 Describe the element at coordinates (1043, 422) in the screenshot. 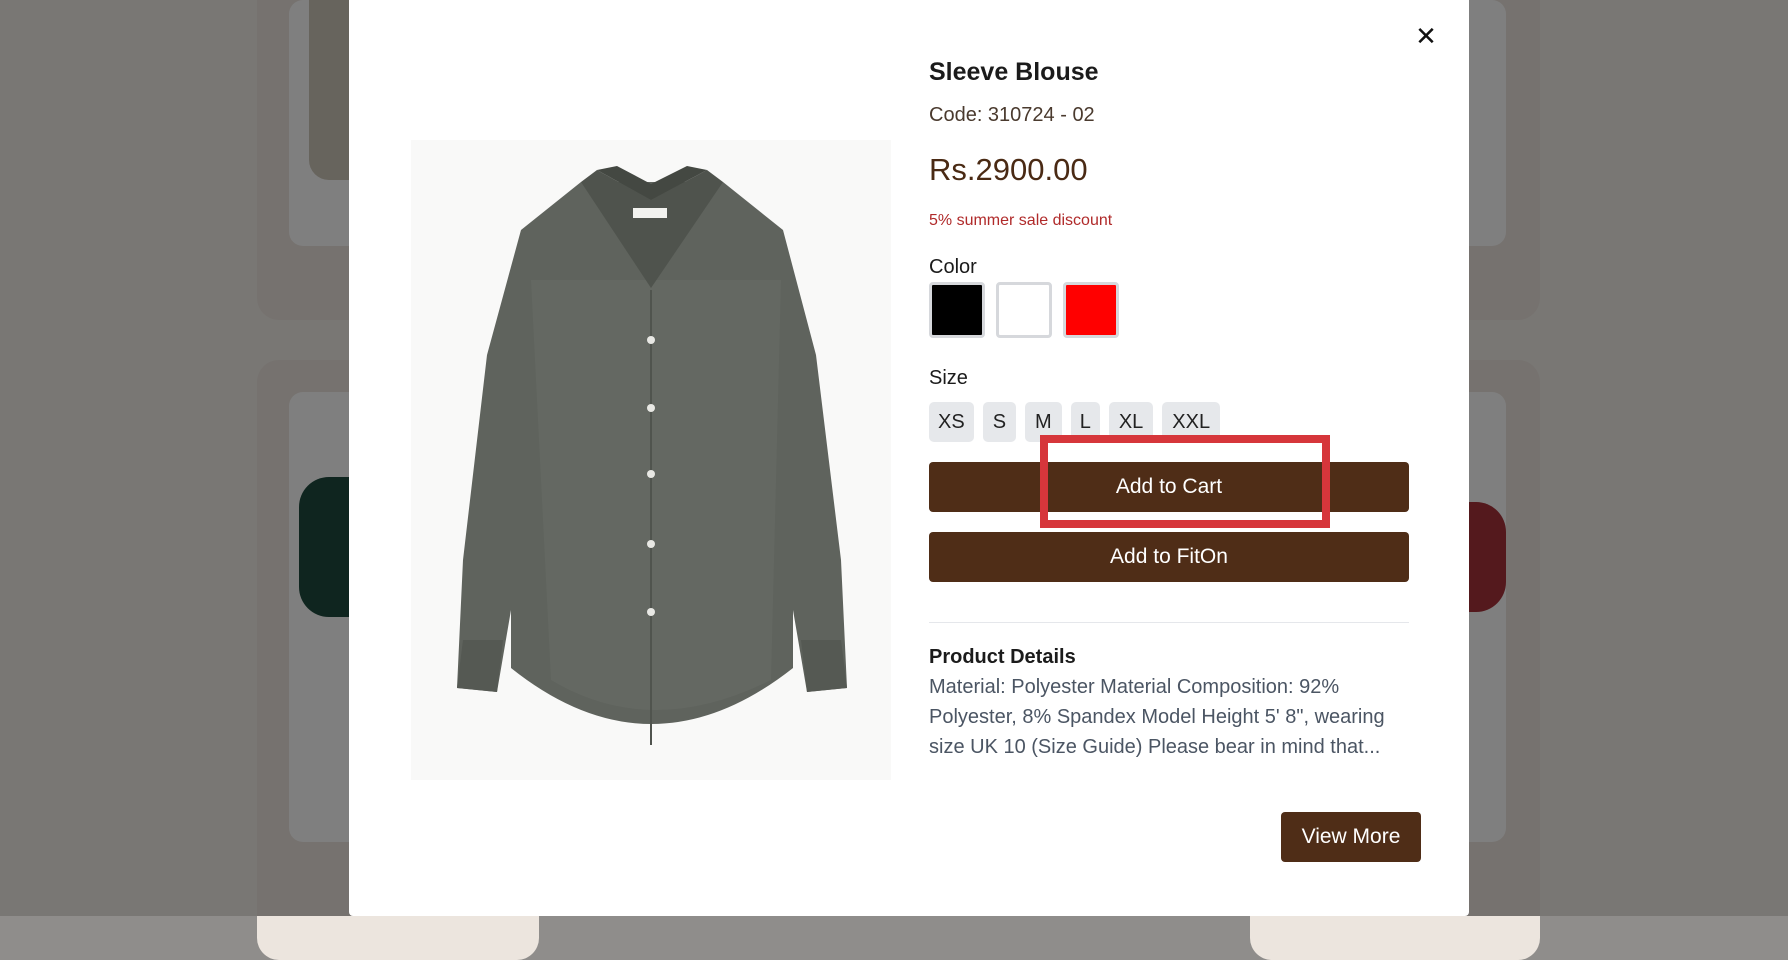

I see `size-option-m: M` at that location.